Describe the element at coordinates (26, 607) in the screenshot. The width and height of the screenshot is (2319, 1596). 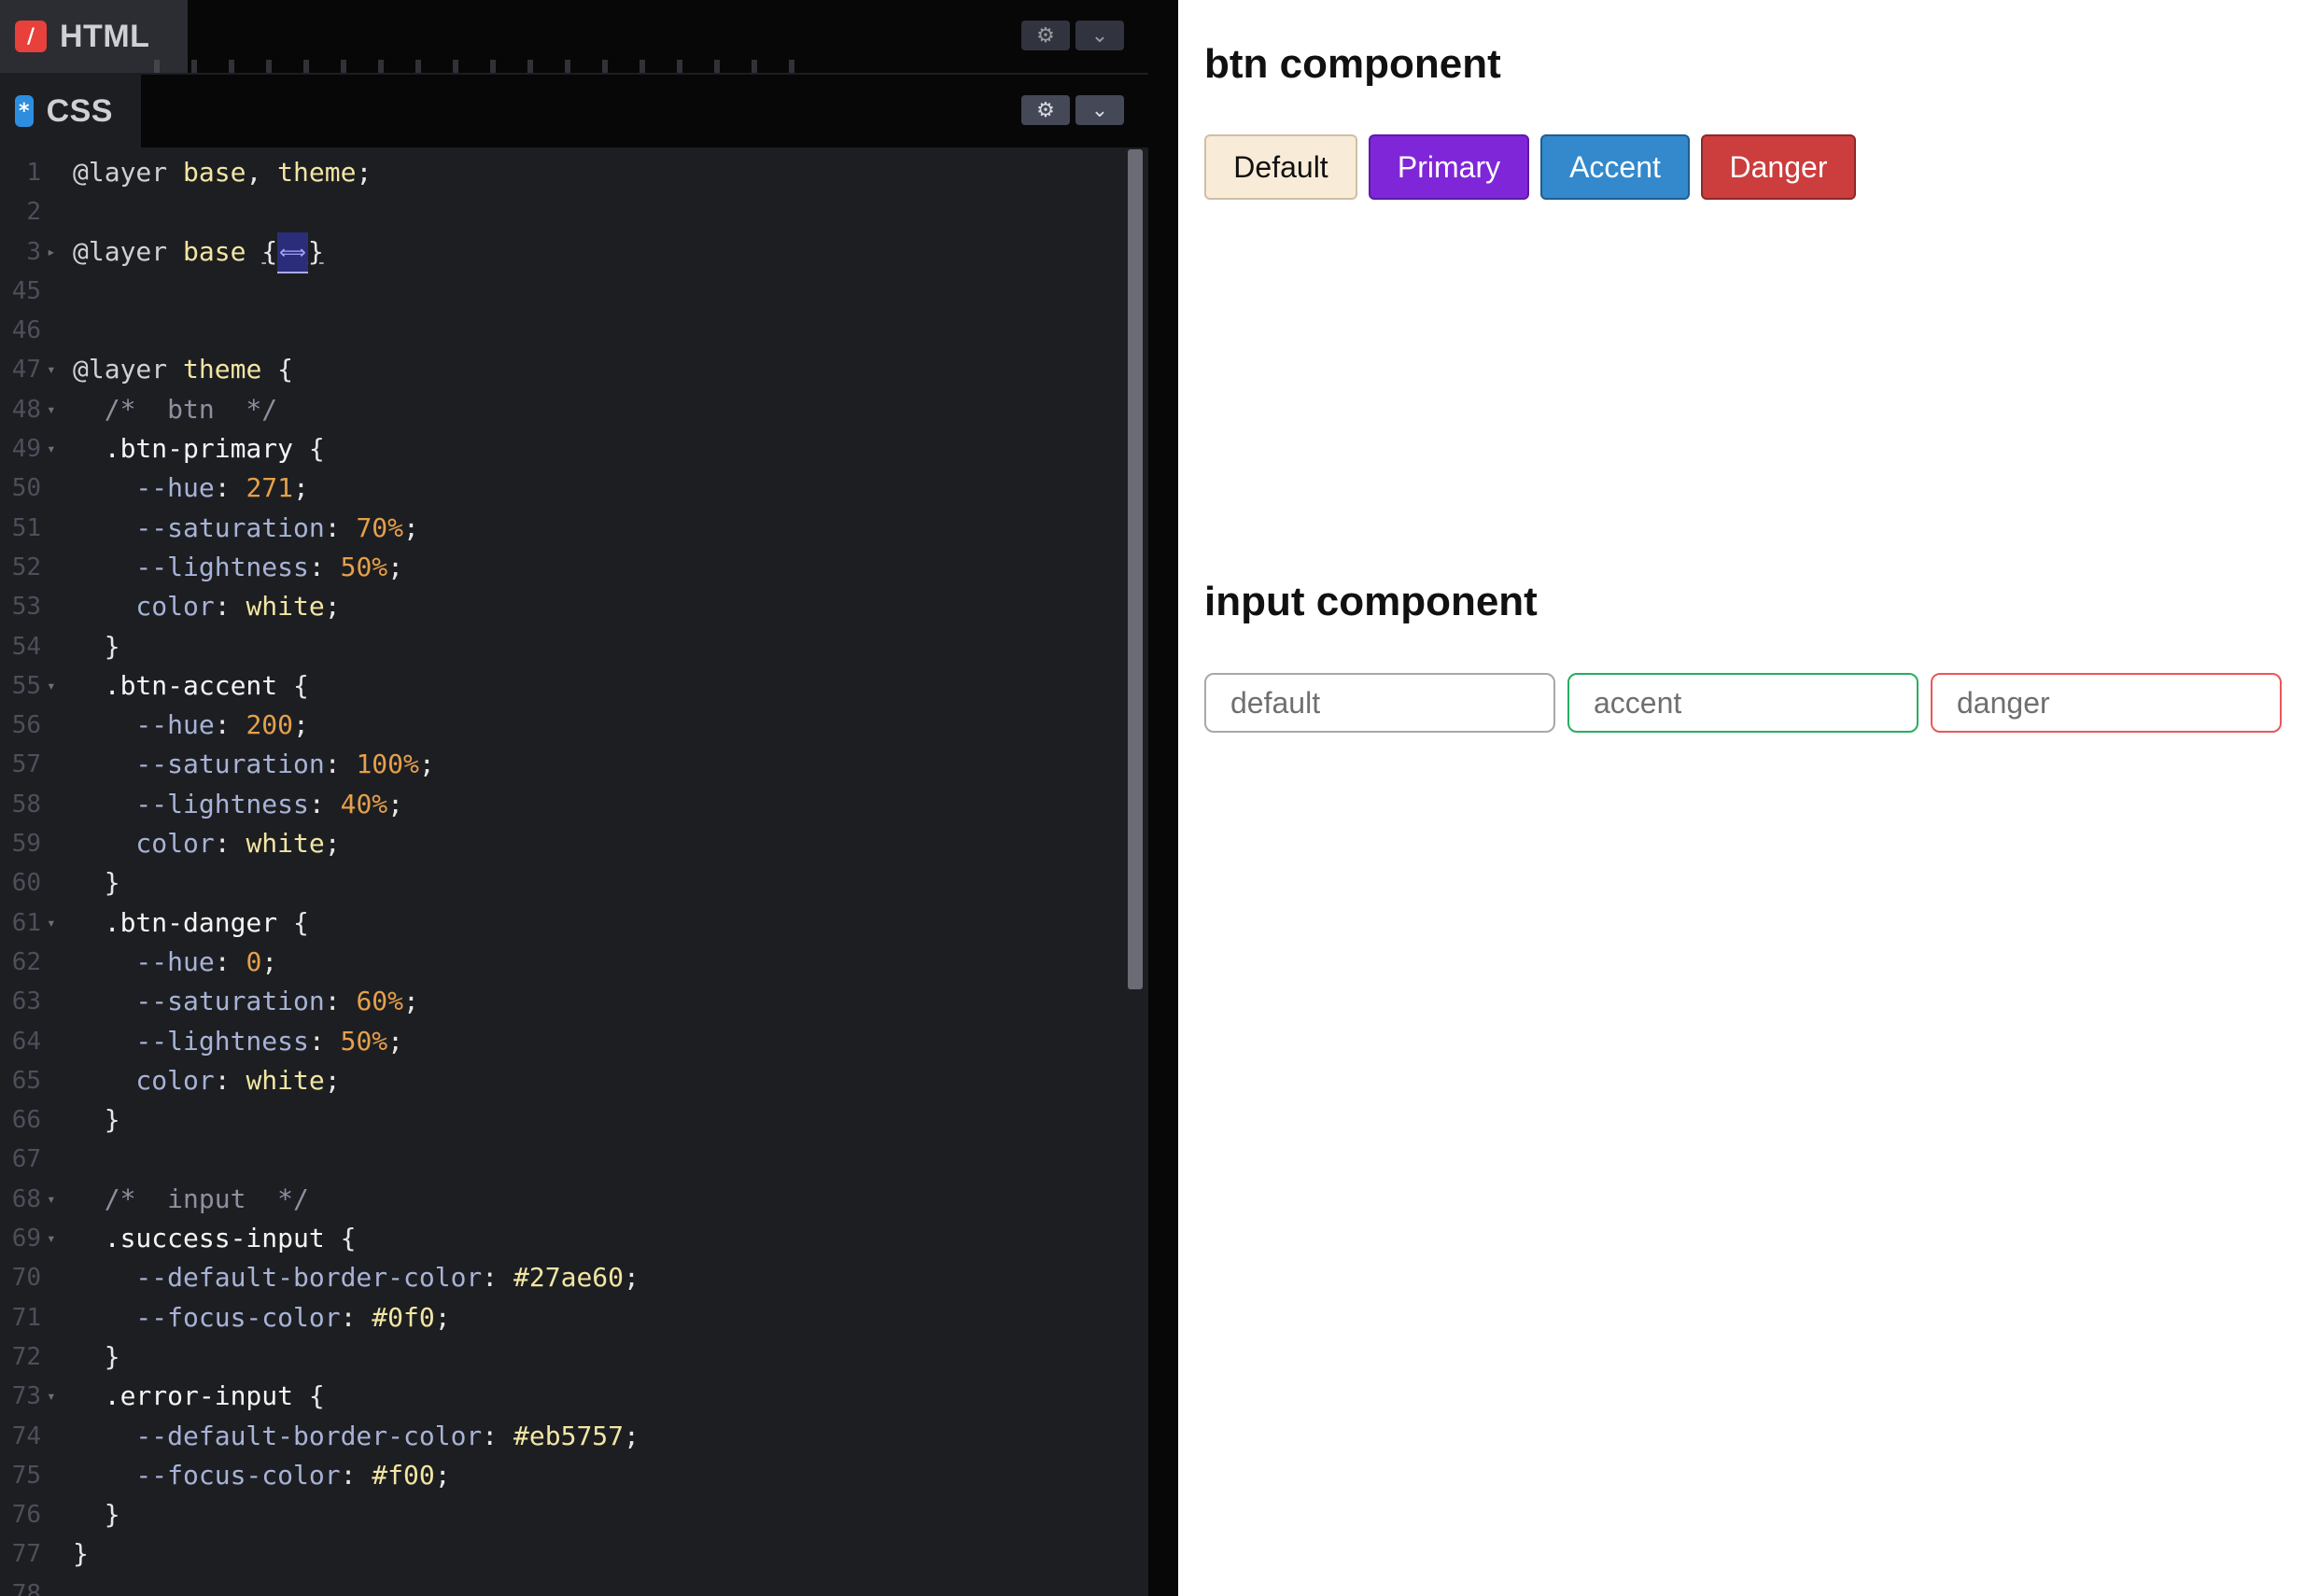
I see `line-number: 53` at that location.